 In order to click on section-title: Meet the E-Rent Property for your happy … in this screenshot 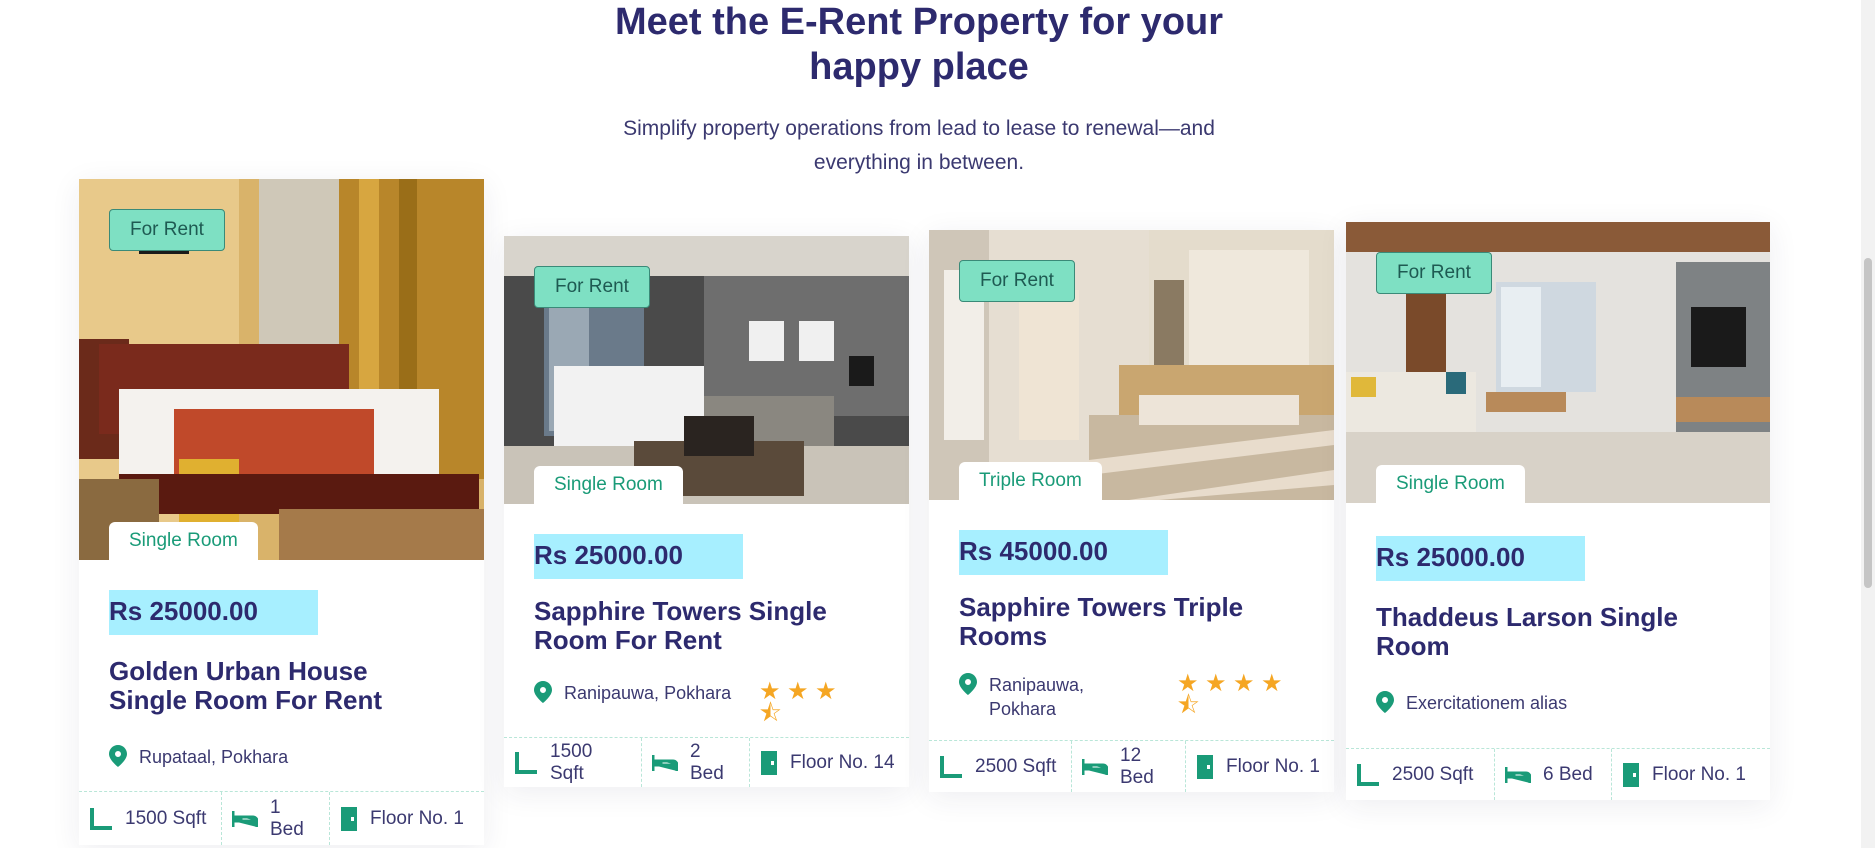, I will do `click(919, 44)`.